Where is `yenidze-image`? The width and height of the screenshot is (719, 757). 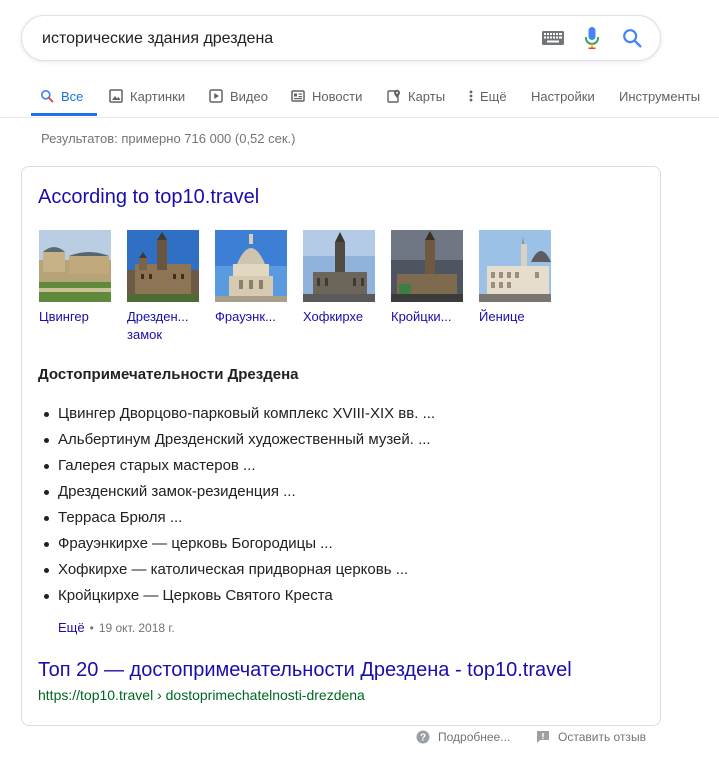 yenidze-image is located at coordinates (515, 266).